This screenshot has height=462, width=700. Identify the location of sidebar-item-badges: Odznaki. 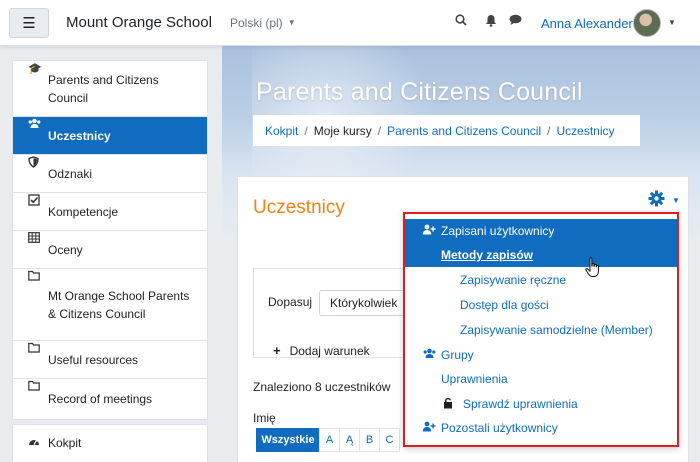
(110, 174).